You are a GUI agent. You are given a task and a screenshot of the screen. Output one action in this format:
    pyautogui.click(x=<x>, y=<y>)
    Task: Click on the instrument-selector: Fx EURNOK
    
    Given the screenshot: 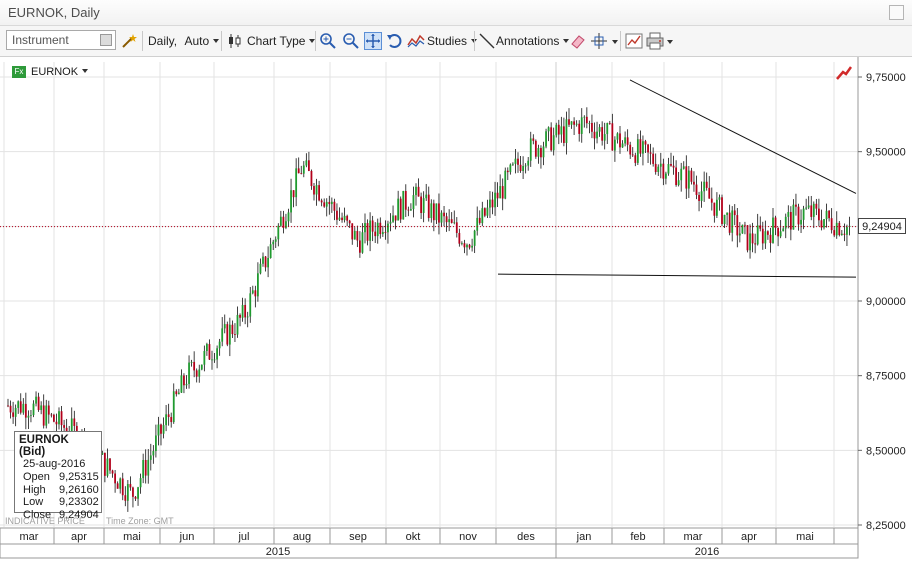 What is the action you would take?
    pyautogui.click(x=50, y=73)
    